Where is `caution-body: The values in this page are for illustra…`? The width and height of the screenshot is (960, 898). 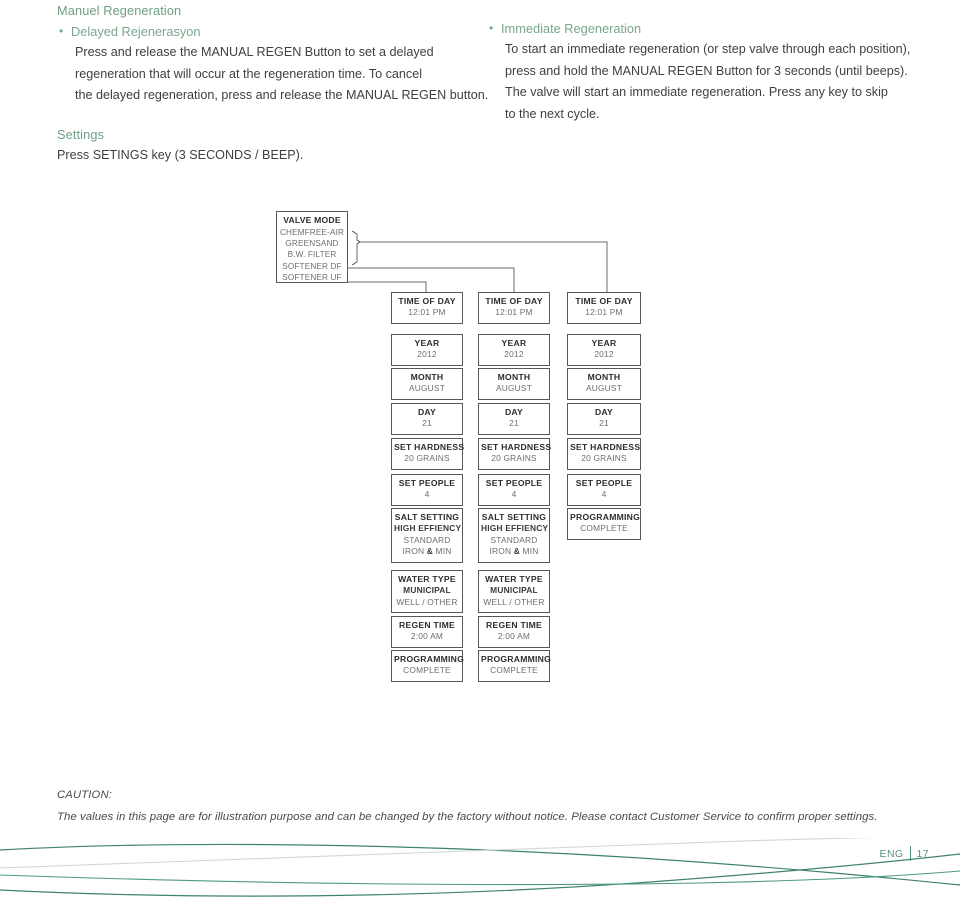
caution-body: The values in this page are for illustra… is located at coordinates (467, 817).